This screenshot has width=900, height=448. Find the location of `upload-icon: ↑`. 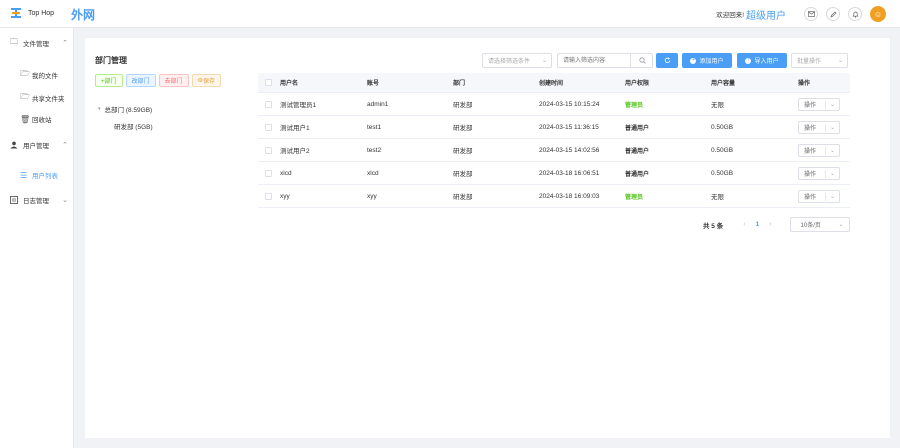

upload-icon: ↑ is located at coordinates (748, 60).